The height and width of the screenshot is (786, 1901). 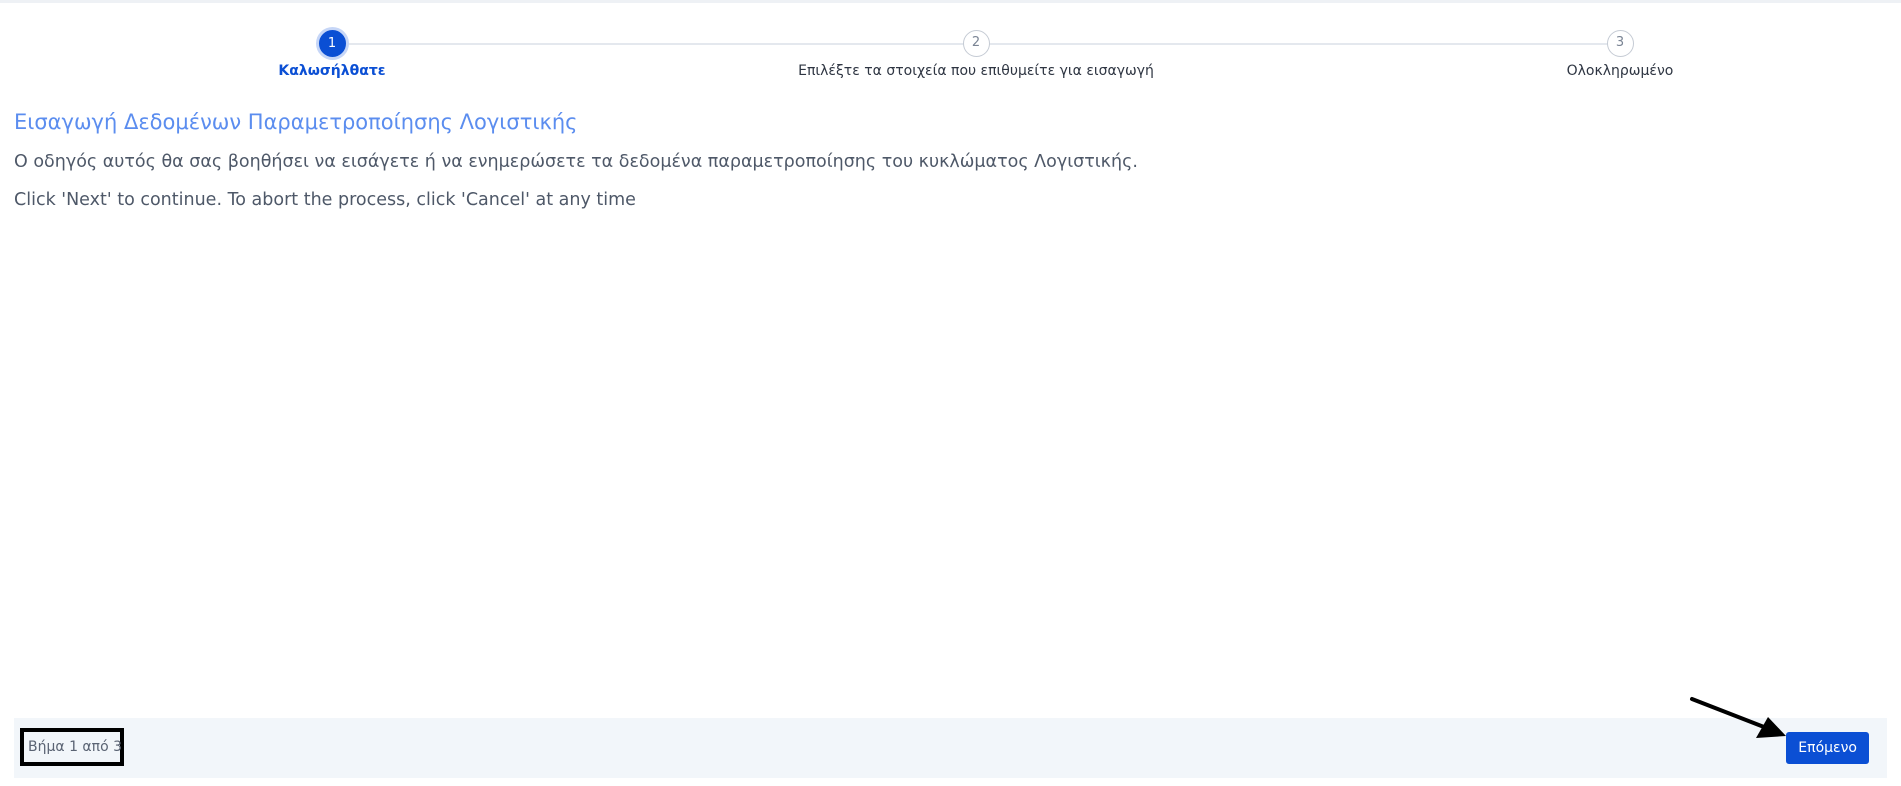 I want to click on step-number-circle: 3, so click(x=1620, y=43).